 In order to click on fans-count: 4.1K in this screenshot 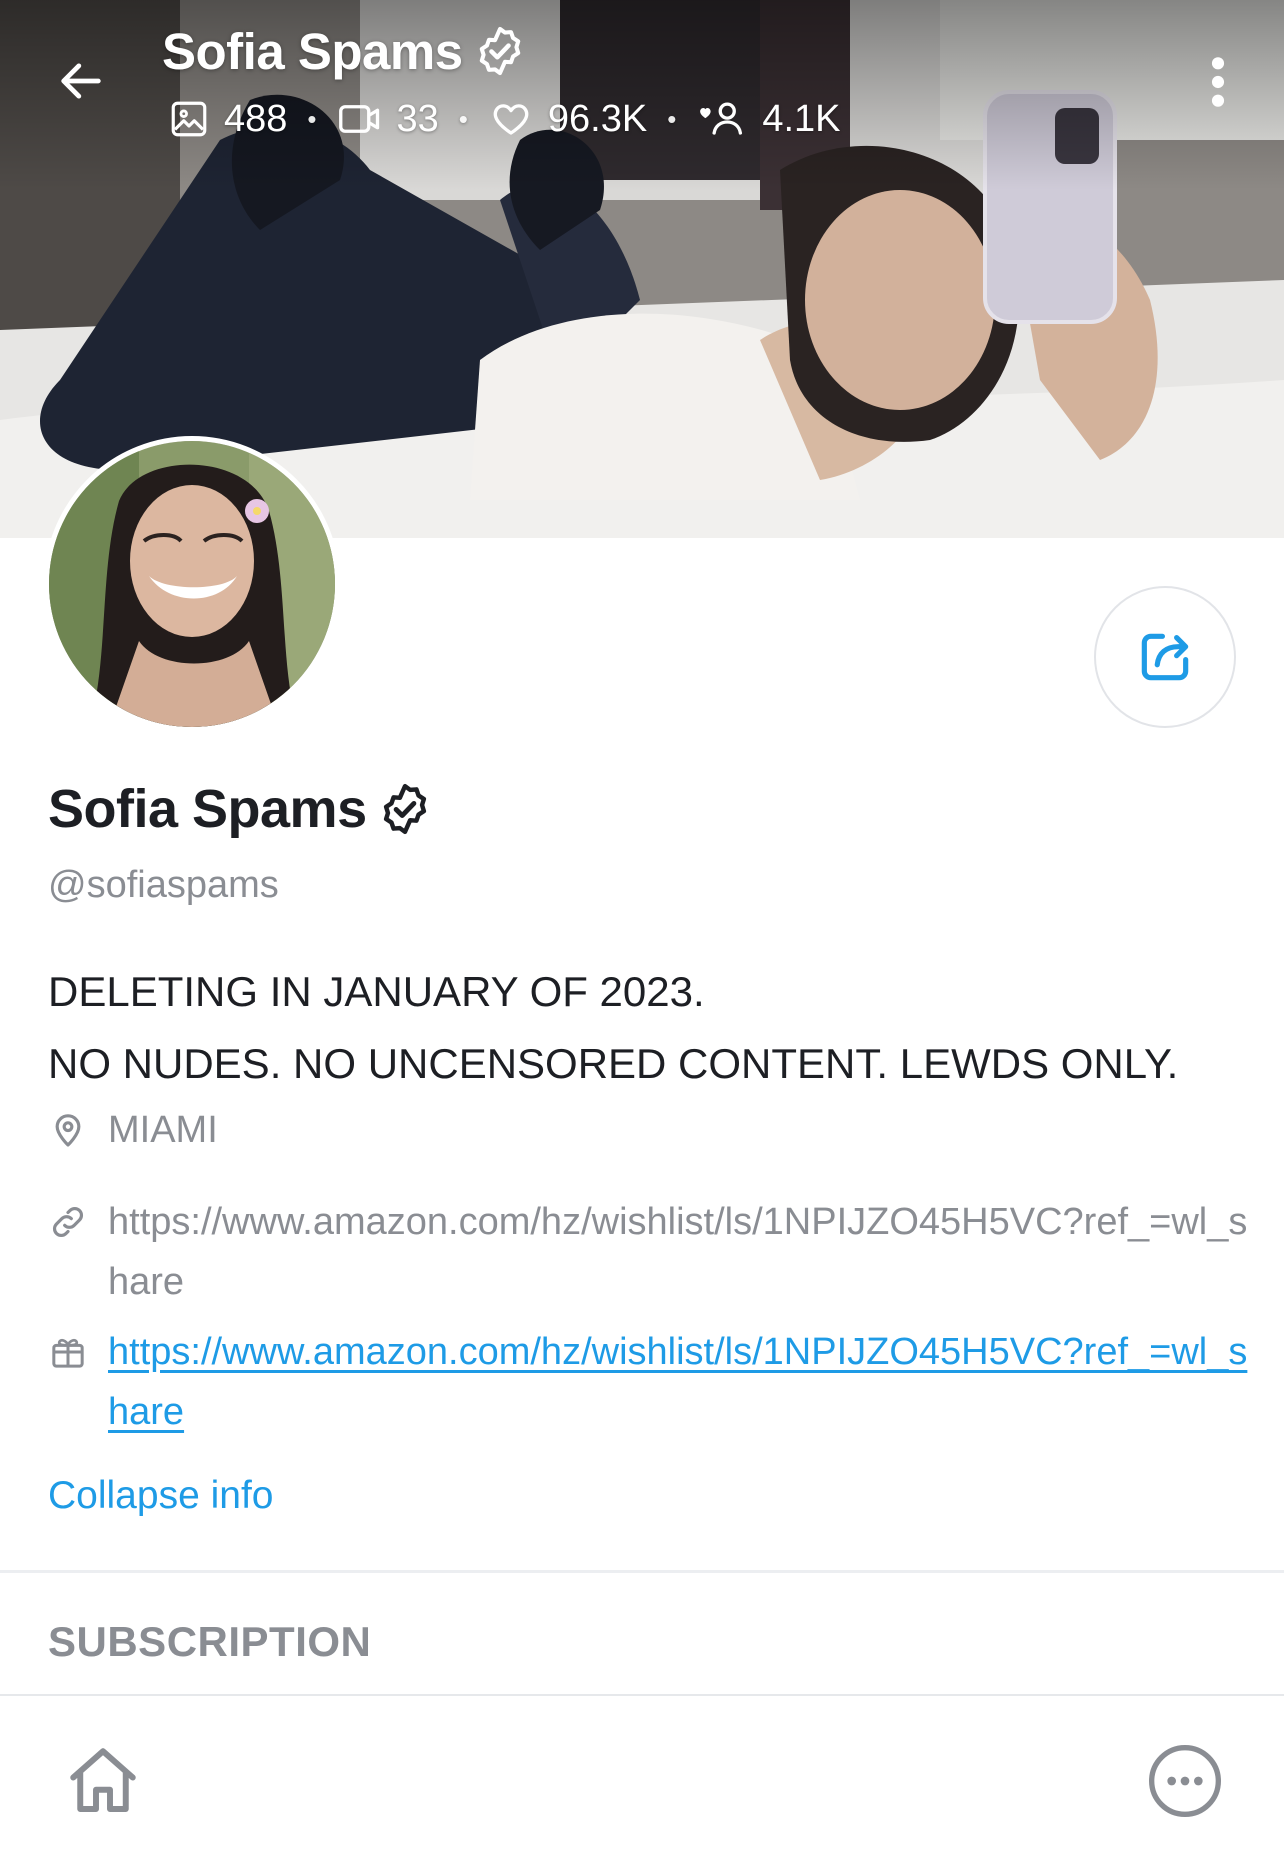, I will do `click(801, 118)`.